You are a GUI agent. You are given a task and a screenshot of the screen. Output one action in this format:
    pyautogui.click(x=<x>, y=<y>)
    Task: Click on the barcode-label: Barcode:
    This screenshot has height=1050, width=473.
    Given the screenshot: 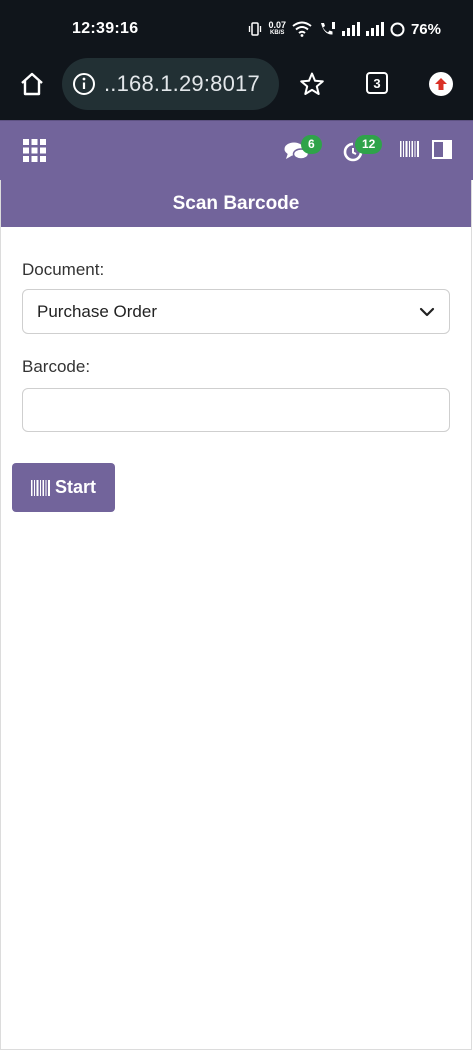 What is the action you would take?
    pyautogui.click(x=56, y=366)
    